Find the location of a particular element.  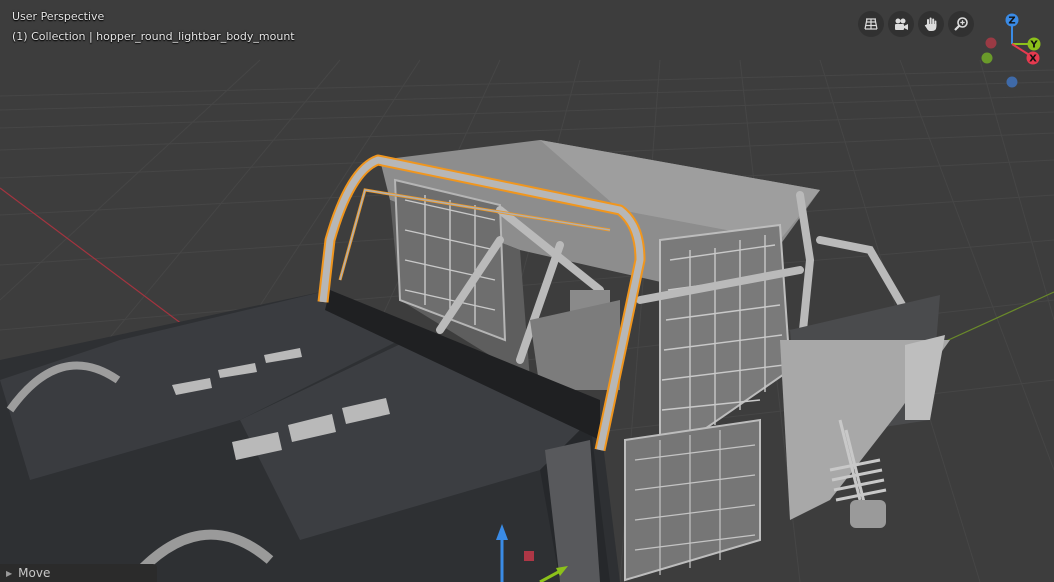

camera-icon is located at coordinates (901, 24).